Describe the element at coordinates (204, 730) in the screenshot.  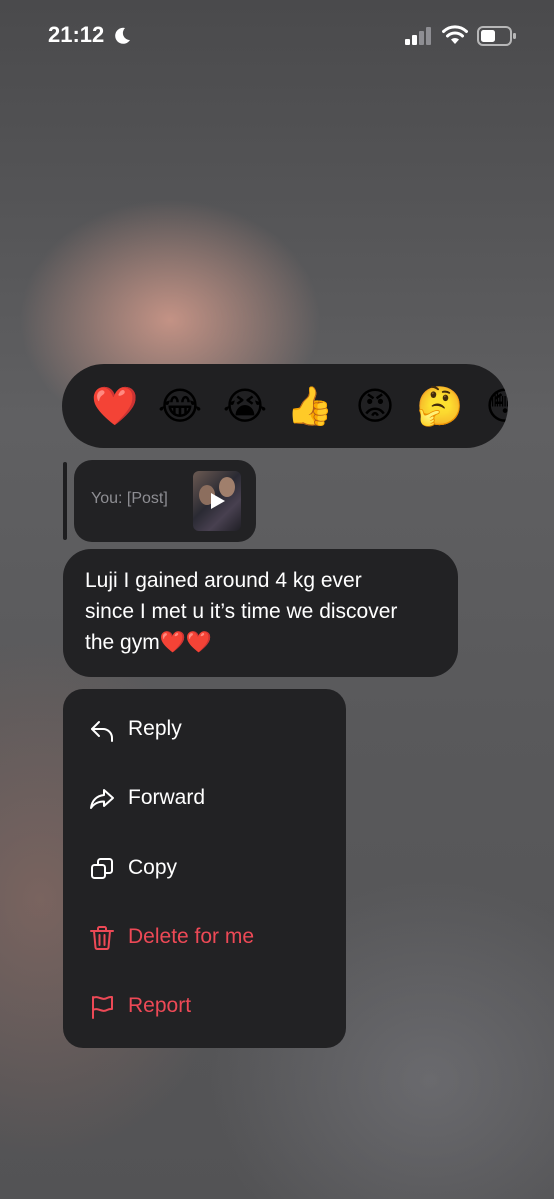
I see `menu-item-reply: Reply` at that location.